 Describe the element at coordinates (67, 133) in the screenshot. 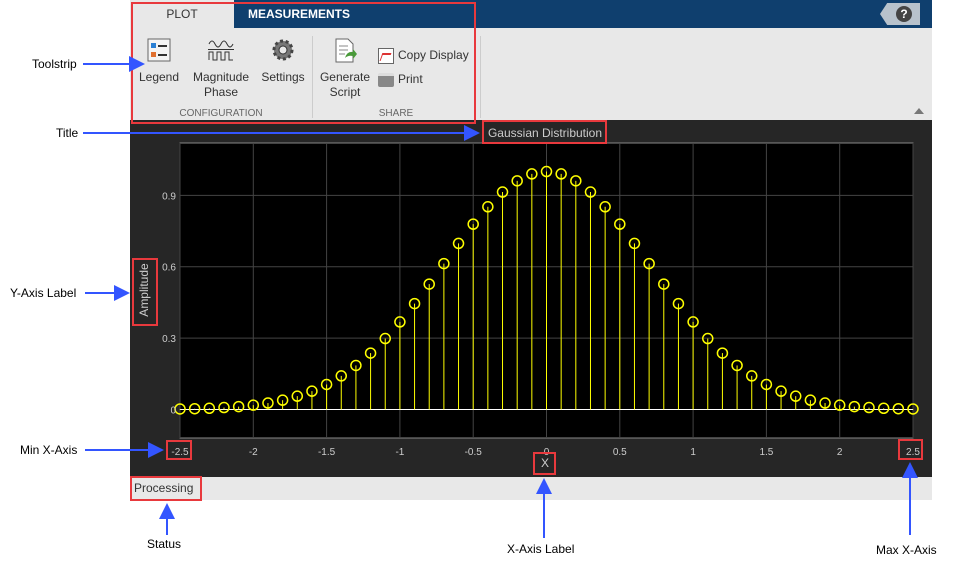

I see `annotation-title: Title` at that location.